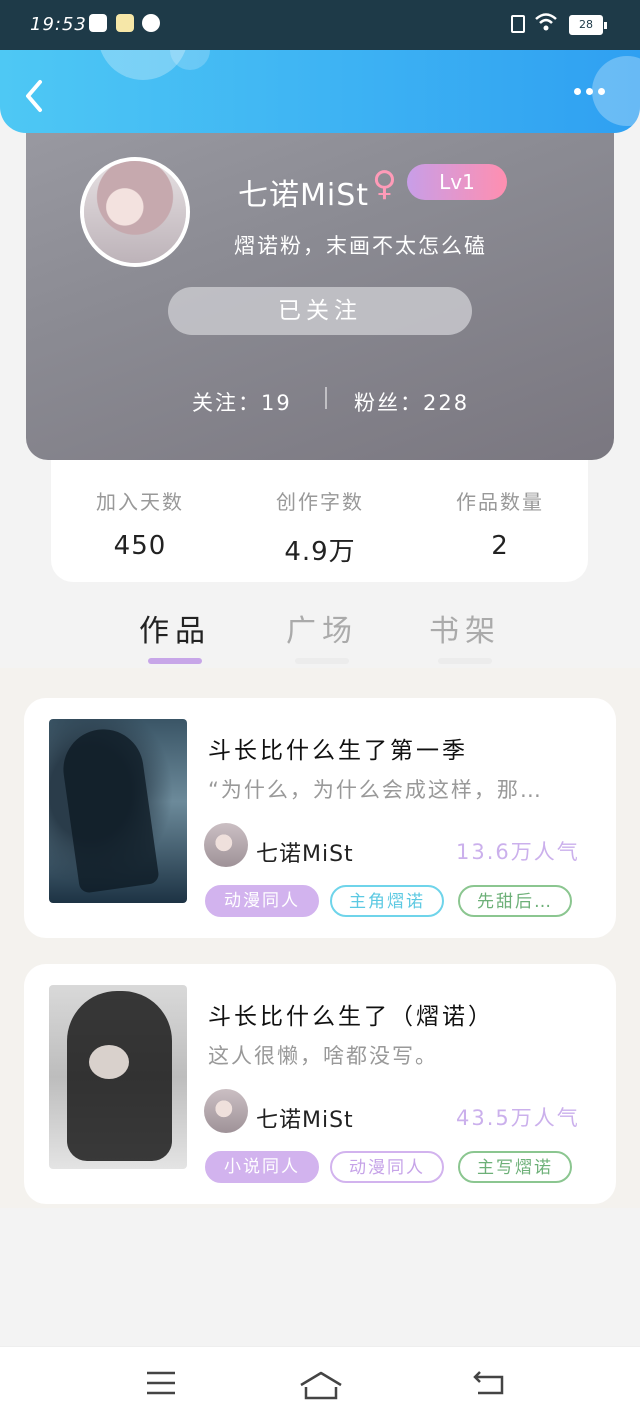 Image resolution: width=640 pixels, height=1422 pixels. Describe the element at coordinates (387, 901) in the screenshot. I see `tag: 主角熠诺` at that location.